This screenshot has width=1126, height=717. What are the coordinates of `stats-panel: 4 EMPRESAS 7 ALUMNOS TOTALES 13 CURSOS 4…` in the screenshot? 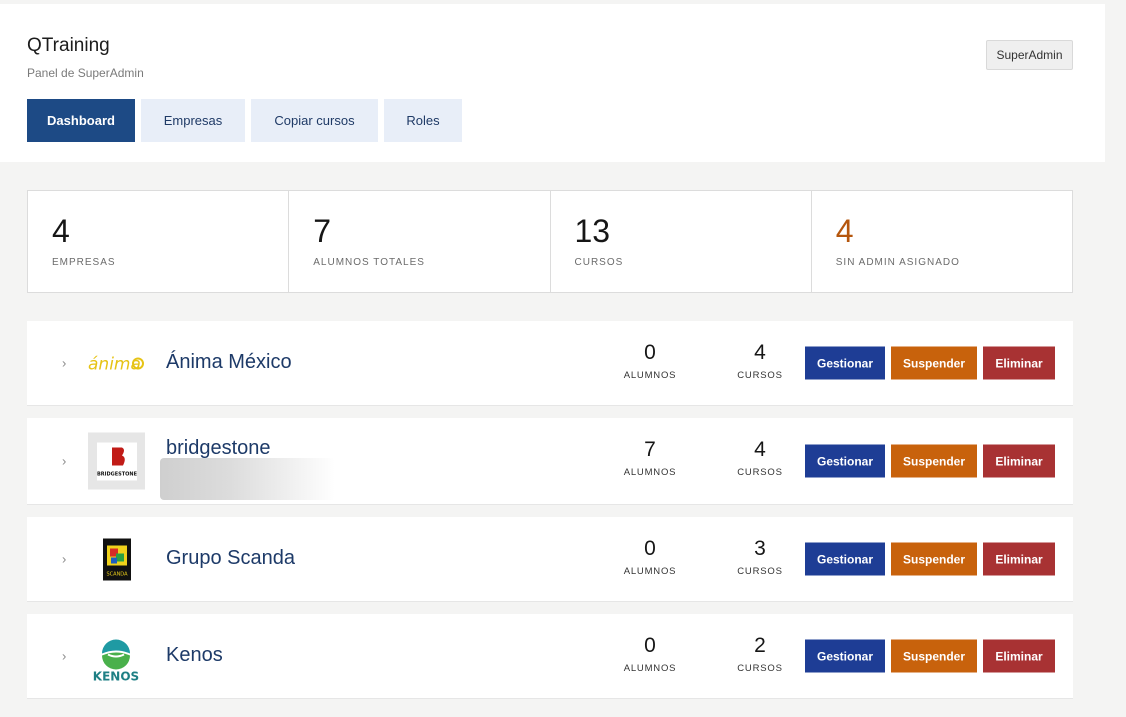 It's located at (550, 241).